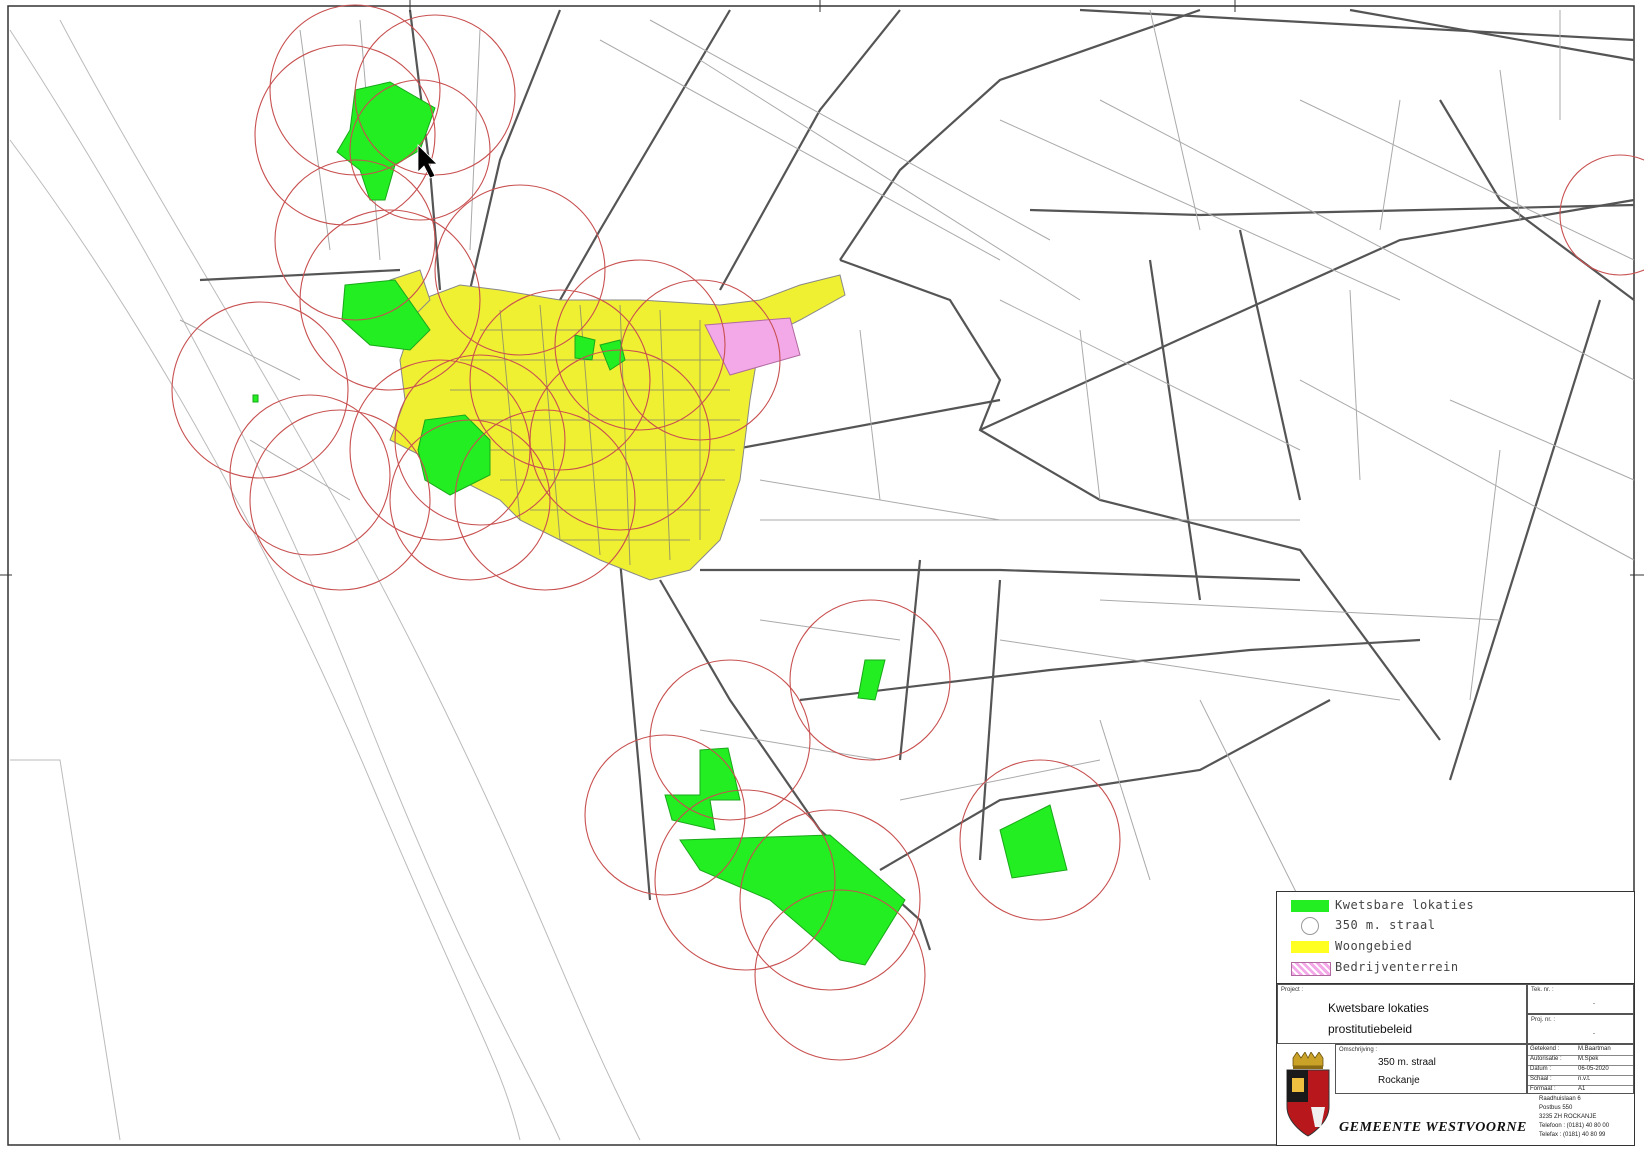  Describe the element at coordinates (1405, 905) in the screenshot. I see `legend-label: Kwetsbare lokaties` at that location.